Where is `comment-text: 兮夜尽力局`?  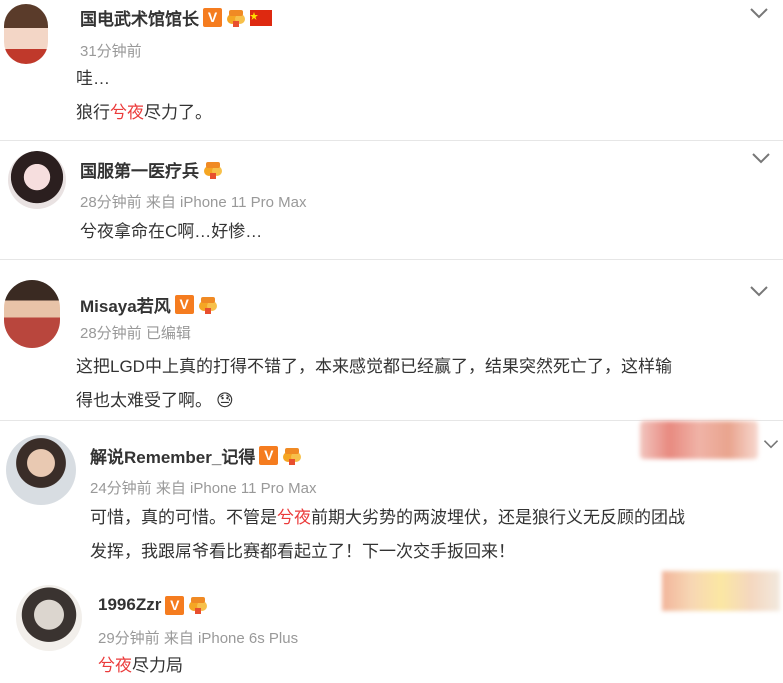 comment-text: 兮夜尽力局 is located at coordinates (140, 665).